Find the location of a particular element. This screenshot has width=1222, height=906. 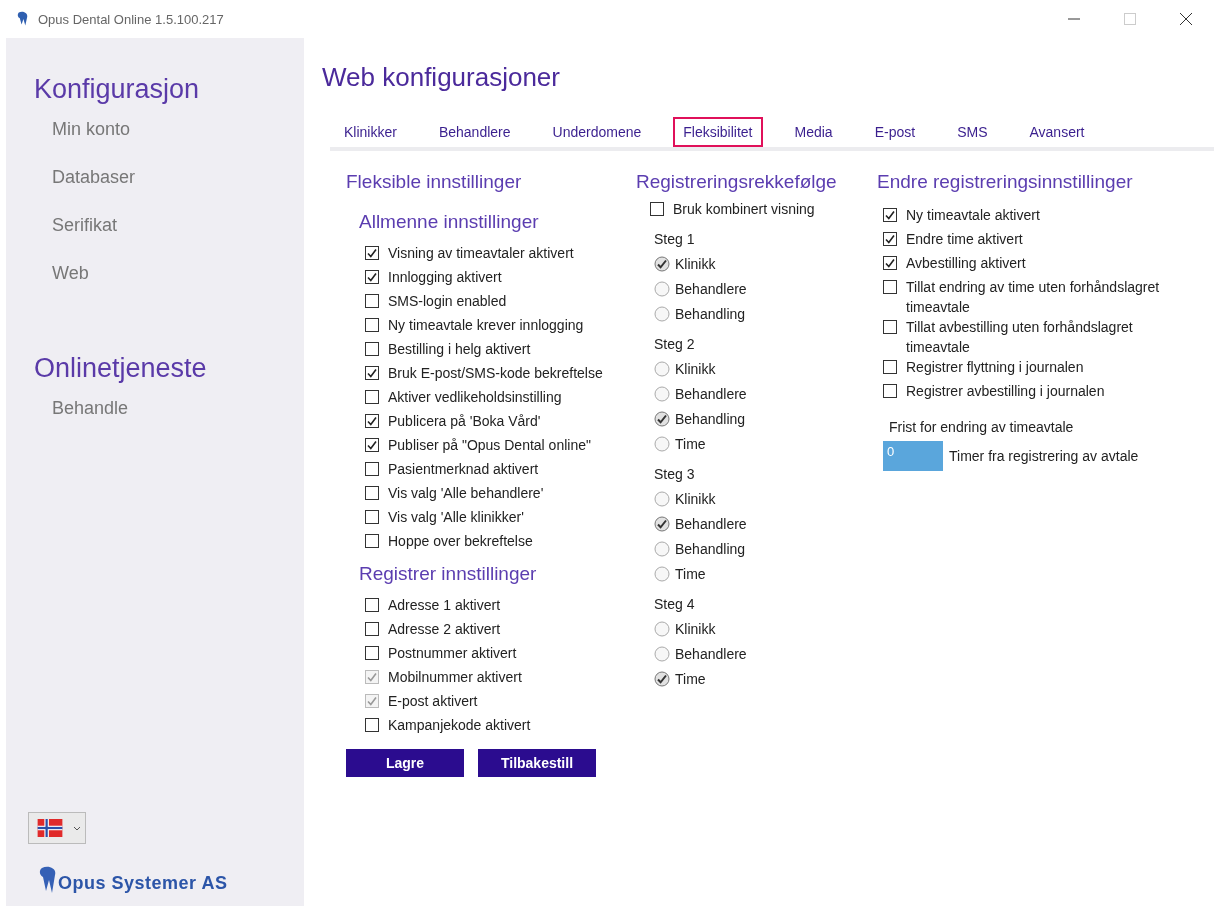

app-icon is located at coordinates (22, 19).